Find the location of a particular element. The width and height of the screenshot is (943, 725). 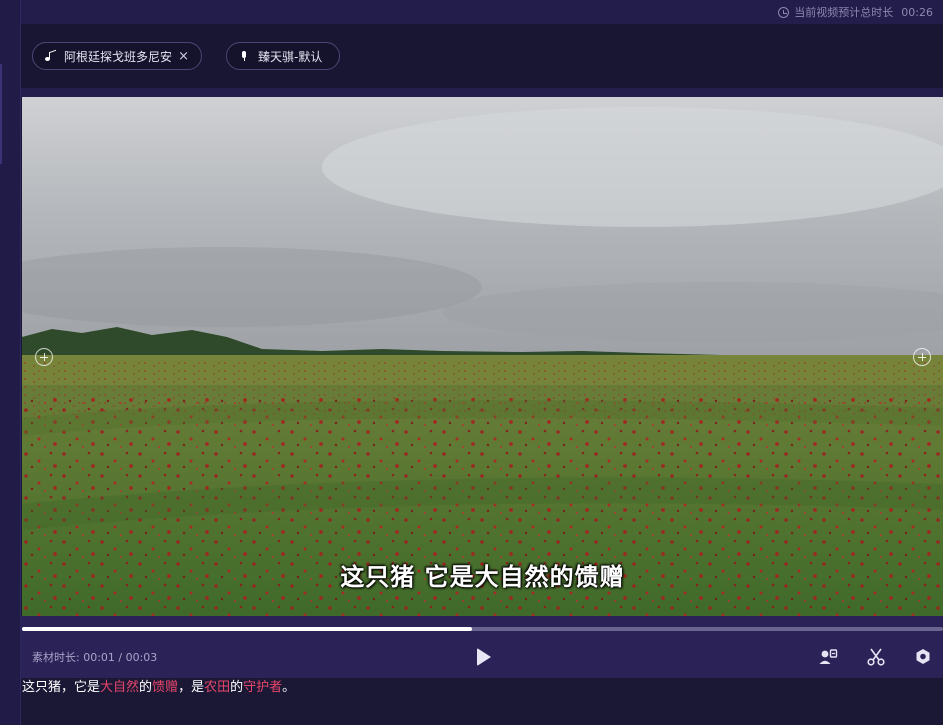

audio-chip-bar: 阿根廷探戈班多尼安 × 臻天骐-默认 is located at coordinates (482, 56).